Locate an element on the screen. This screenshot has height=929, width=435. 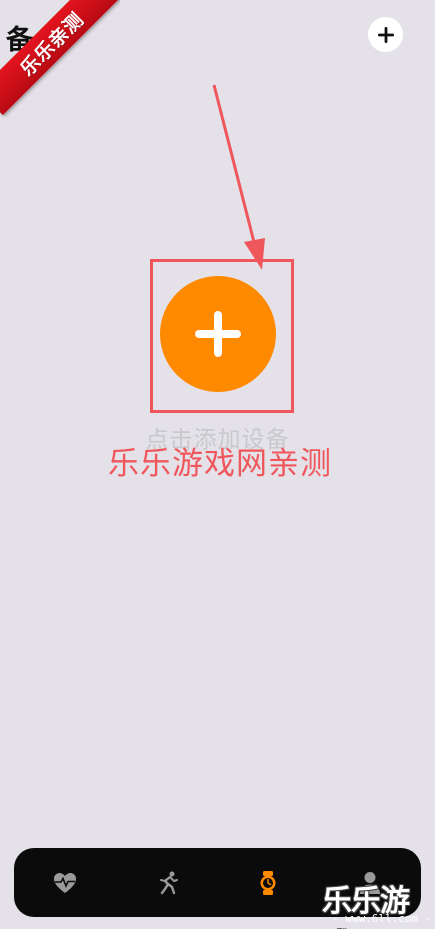
nav-item-health is located at coordinates (65, 883).